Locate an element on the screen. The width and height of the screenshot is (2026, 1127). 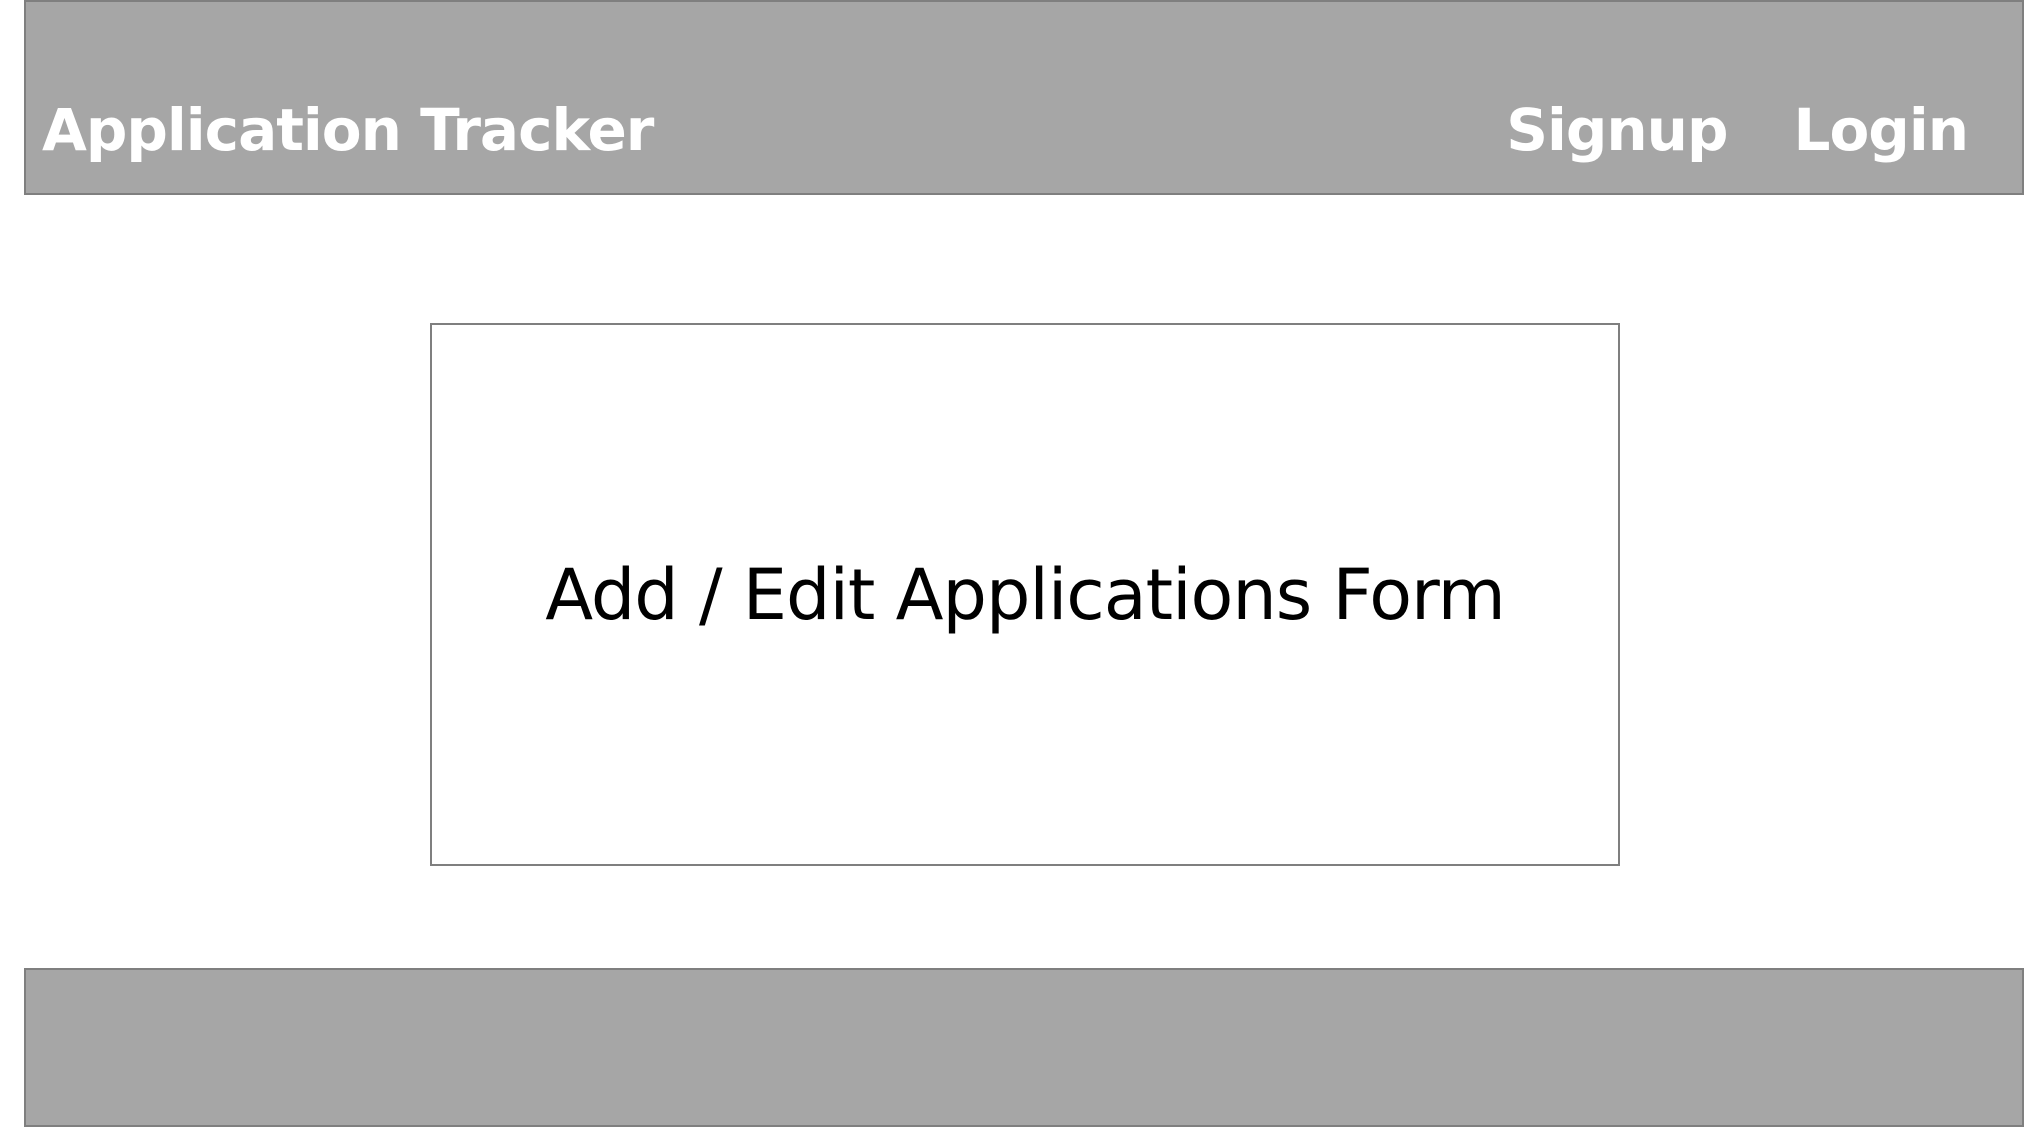
app-title: Application Tracker is located at coordinates (348, 130).